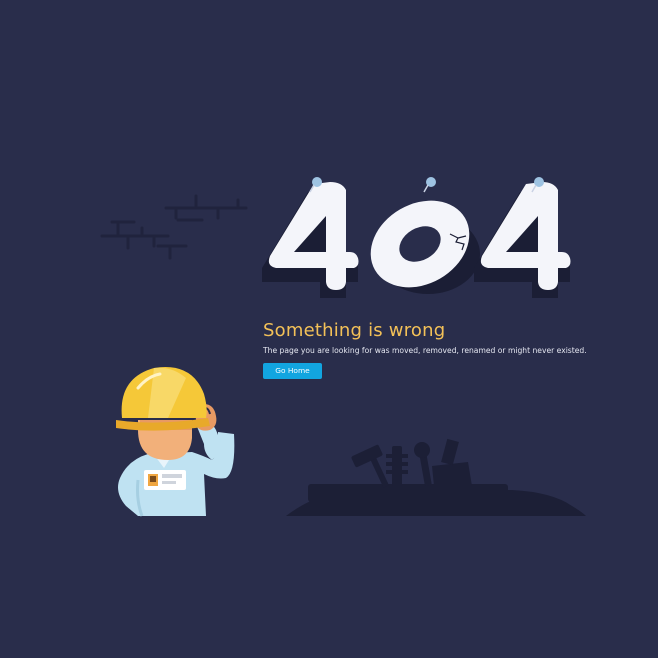 The image size is (658, 658). Describe the element at coordinates (354, 330) in the screenshot. I see `error-headline: Something is wrong` at that location.